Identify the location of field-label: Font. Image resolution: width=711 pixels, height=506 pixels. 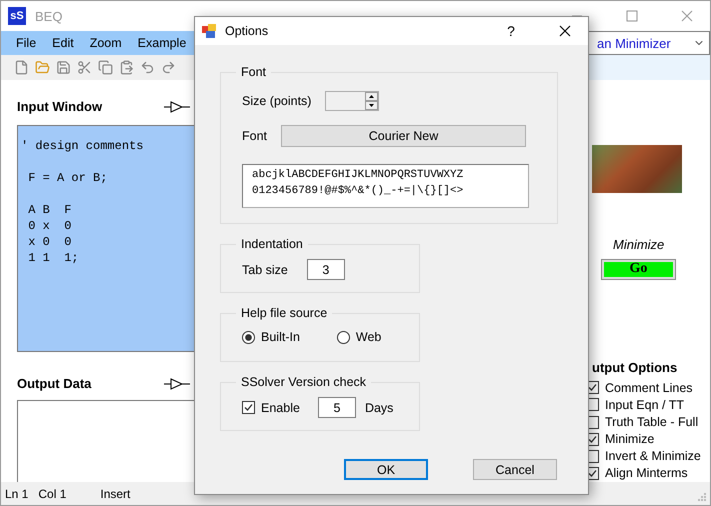
(255, 136).